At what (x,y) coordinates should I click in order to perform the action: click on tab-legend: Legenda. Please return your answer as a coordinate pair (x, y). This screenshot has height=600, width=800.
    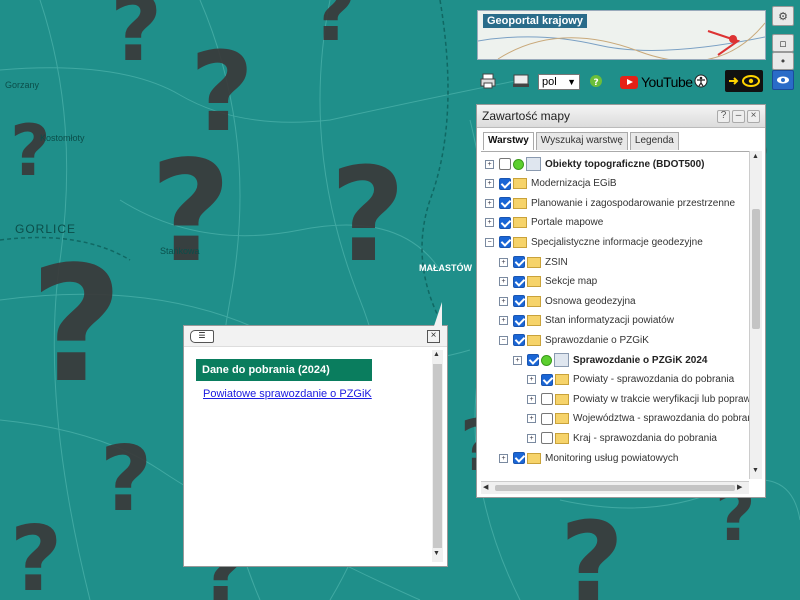
    Looking at the image, I should click on (654, 141).